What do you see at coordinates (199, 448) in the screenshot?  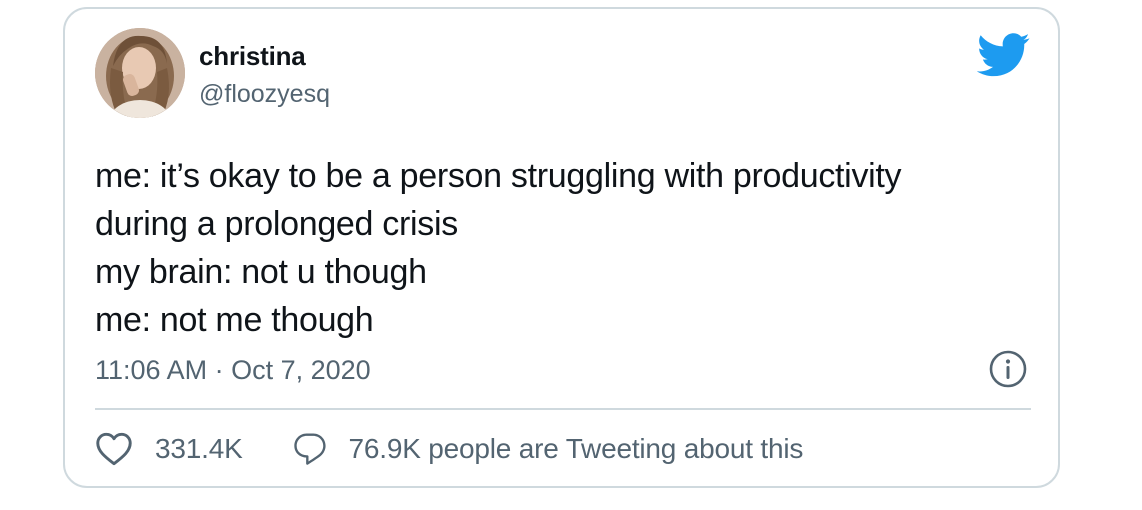 I see `like-count: 331.4K` at bounding box center [199, 448].